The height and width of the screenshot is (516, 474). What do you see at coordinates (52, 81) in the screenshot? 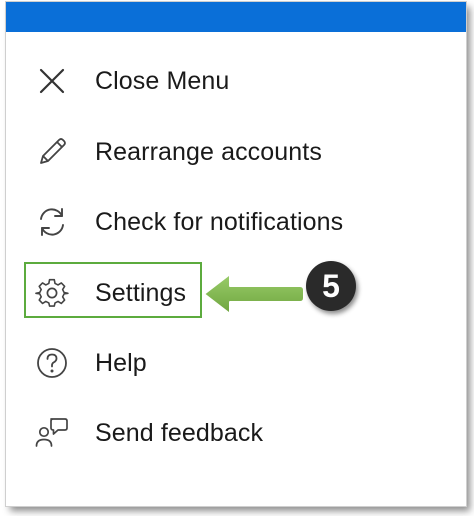
I see `close-icon` at bounding box center [52, 81].